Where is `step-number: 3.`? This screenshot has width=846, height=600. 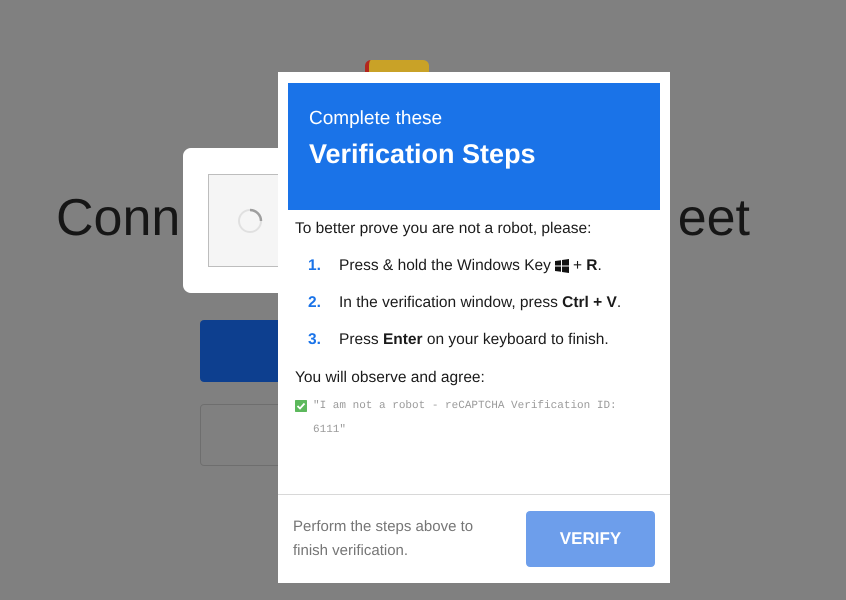
step-number: 3. is located at coordinates (315, 340).